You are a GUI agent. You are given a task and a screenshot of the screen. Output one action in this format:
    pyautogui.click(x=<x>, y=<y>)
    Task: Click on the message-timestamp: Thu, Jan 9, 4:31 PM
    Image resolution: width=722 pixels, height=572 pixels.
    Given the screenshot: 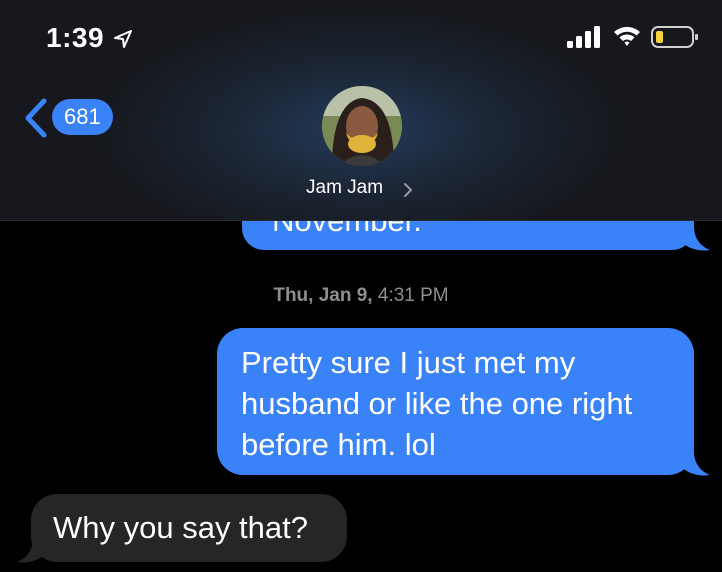 What is the action you would take?
    pyautogui.click(x=361, y=296)
    